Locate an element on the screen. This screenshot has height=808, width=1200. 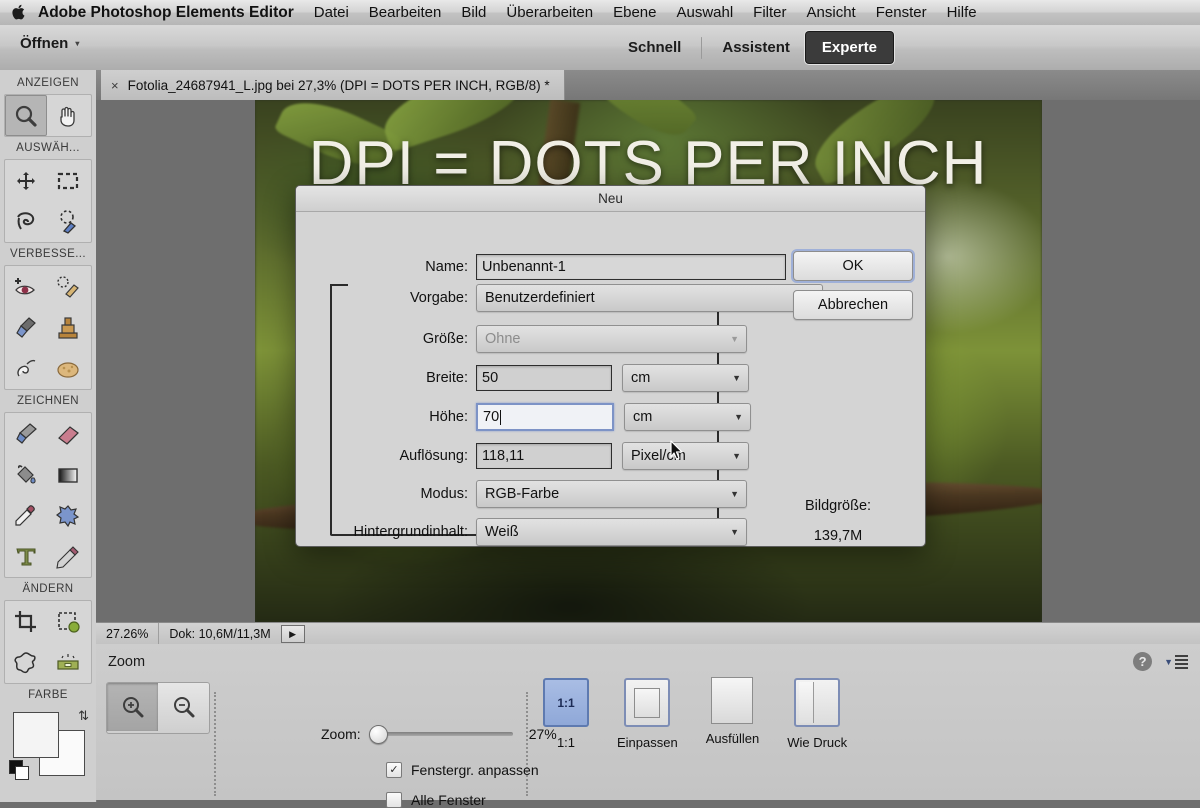
tool-group-verbessern is located at coordinates (48, 327).